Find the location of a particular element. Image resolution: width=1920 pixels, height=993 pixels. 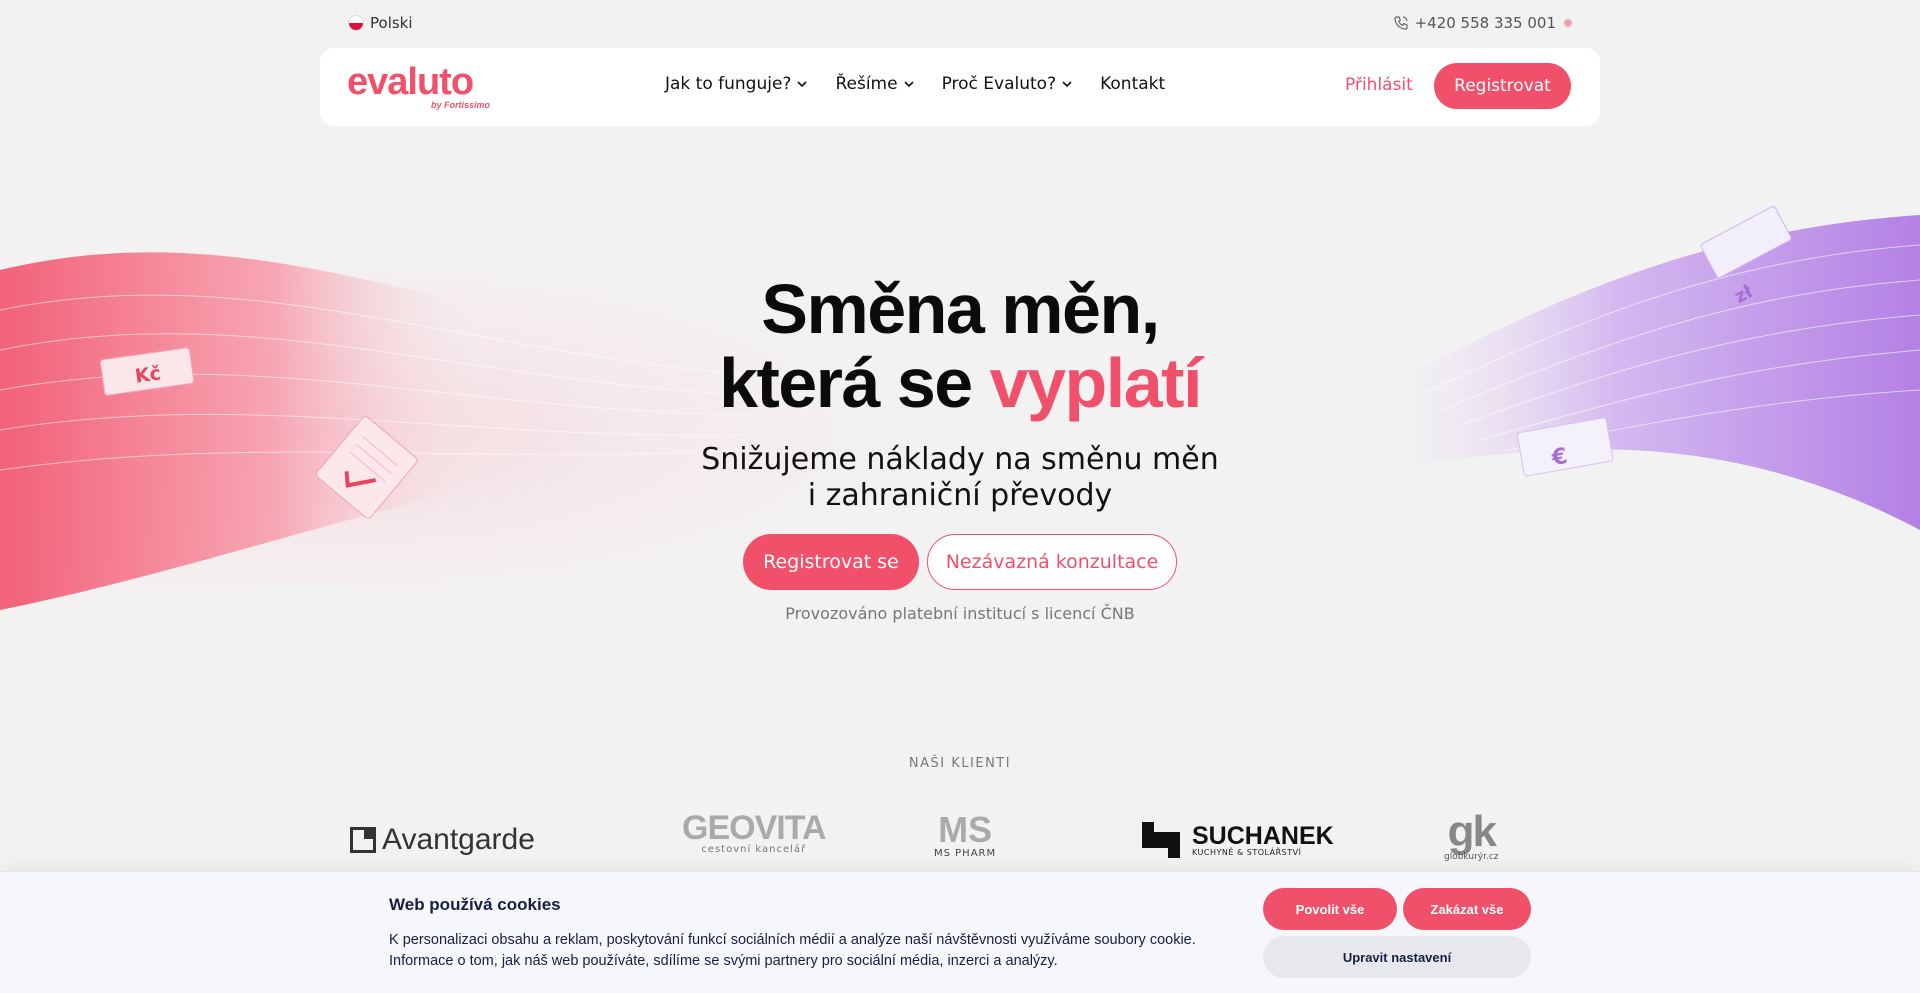

deny-all-cookies-button: Zakázat vše is located at coordinates (1467, 909).